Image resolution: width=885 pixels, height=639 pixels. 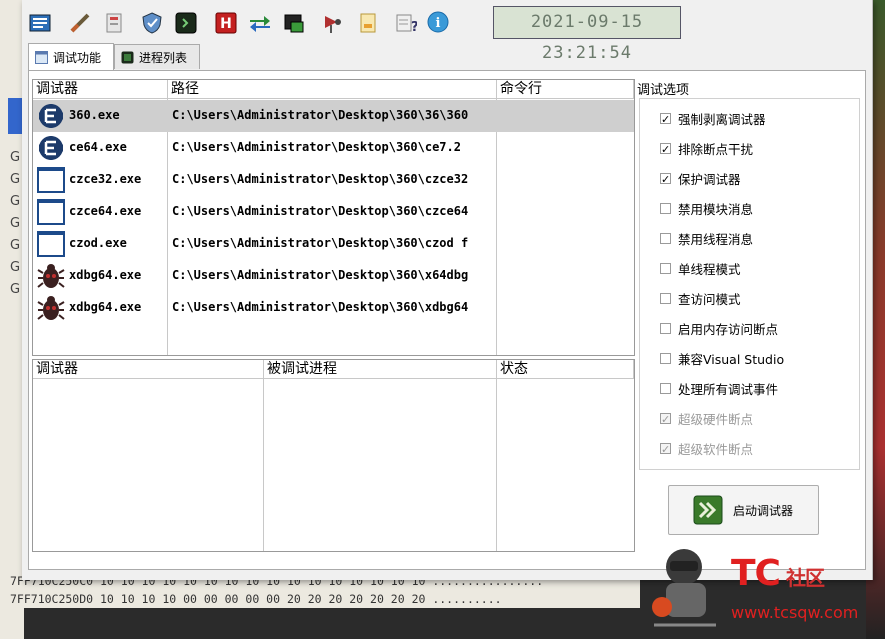 I want to click on column-header-path: 路径, so click(x=332, y=89).